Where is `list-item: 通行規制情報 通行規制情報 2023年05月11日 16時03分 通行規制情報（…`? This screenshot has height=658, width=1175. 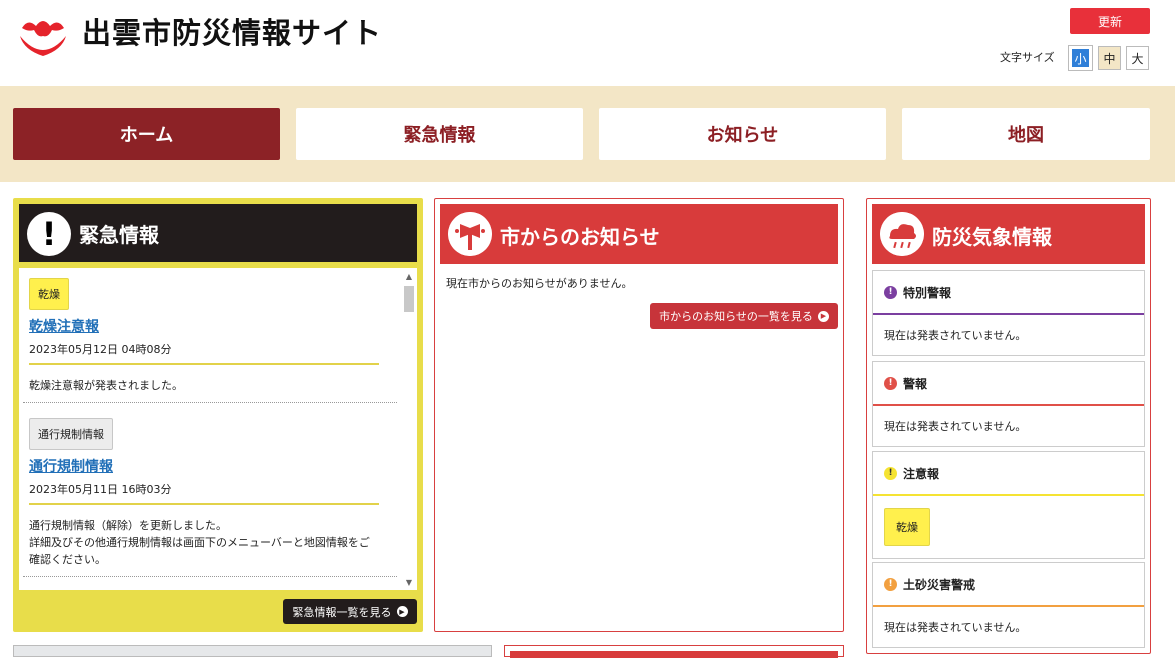
list-item: 通行規制情報 通行規制情報 2023年05月11日 16時03分 通行規制情報（… is located at coordinates (214, 493).